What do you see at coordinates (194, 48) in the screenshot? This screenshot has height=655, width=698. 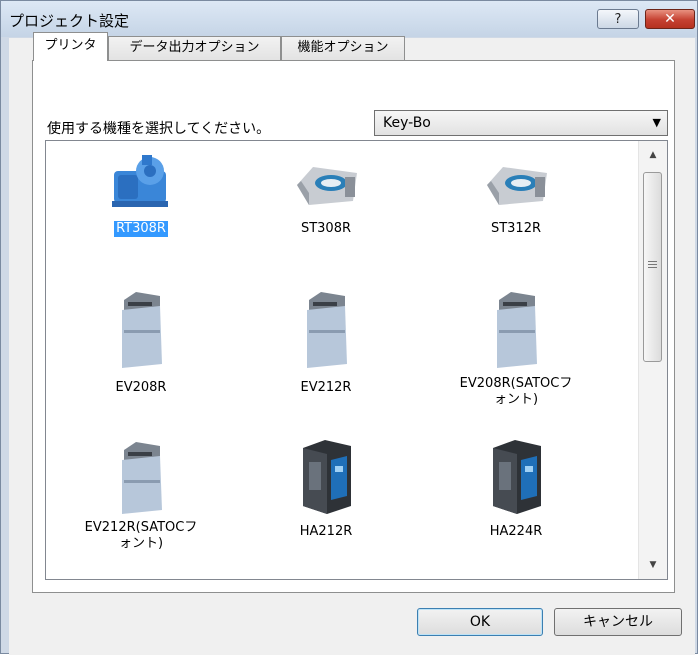 I see `tab-data-output-options: データ出力オプション` at bounding box center [194, 48].